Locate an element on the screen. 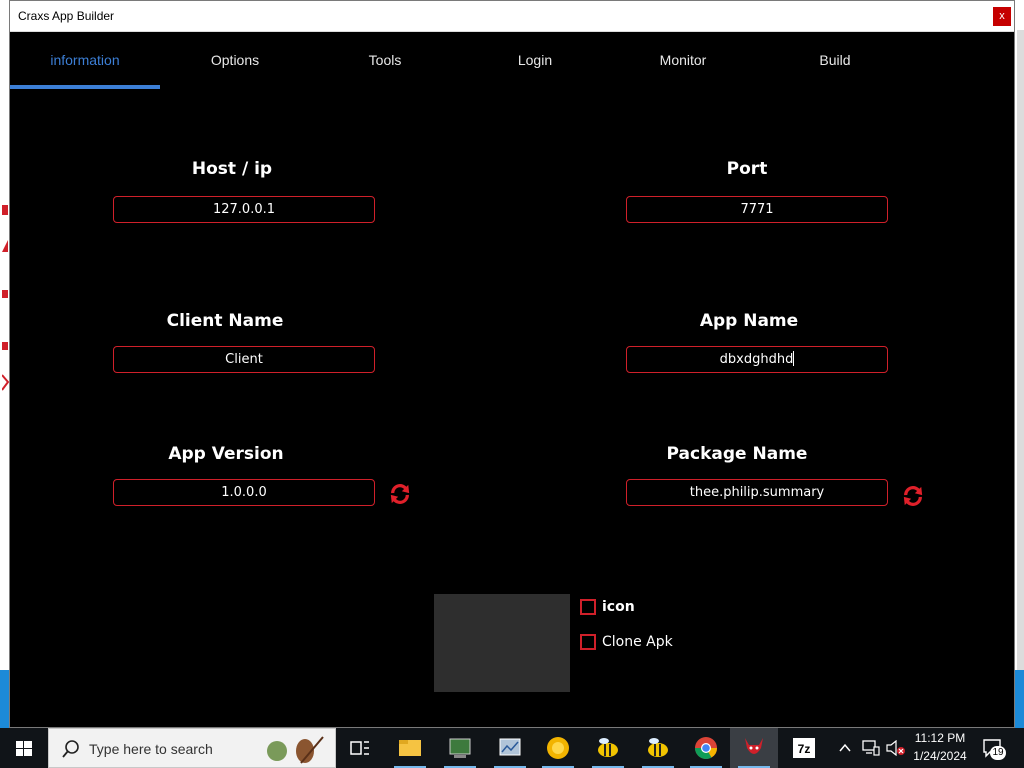 The width and height of the screenshot is (1024, 768). start-button is located at coordinates (24, 748).